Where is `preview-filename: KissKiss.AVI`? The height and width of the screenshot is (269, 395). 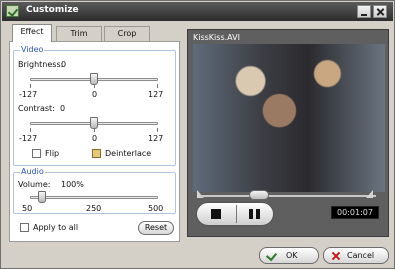
preview-filename: KissKiss.AVI is located at coordinates (216, 37).